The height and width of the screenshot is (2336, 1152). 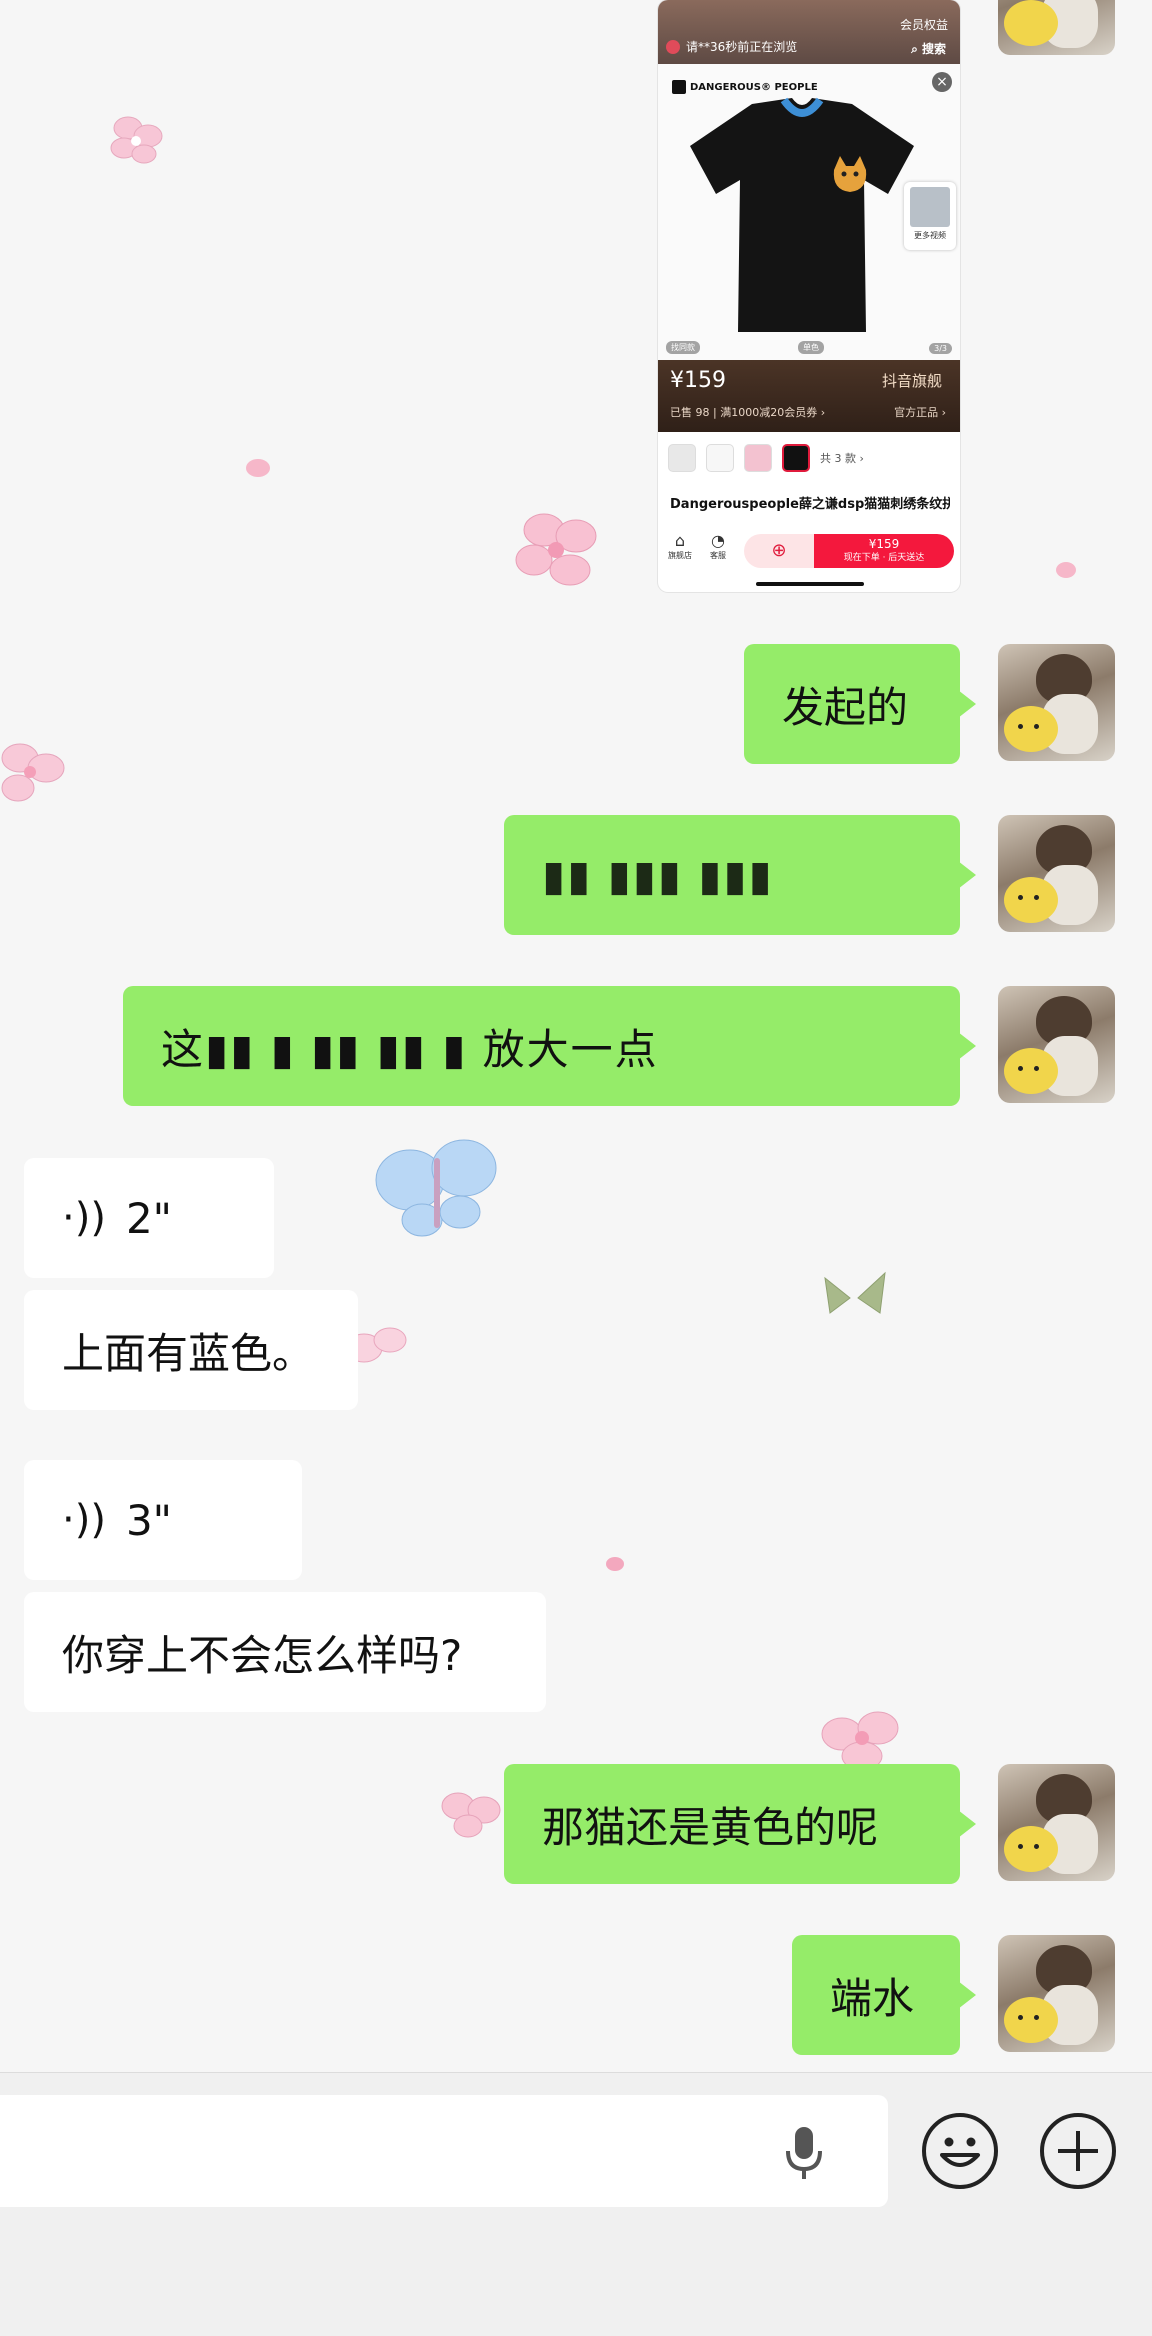 I want to click on tshirt-icon, so click(x=802, y=214).